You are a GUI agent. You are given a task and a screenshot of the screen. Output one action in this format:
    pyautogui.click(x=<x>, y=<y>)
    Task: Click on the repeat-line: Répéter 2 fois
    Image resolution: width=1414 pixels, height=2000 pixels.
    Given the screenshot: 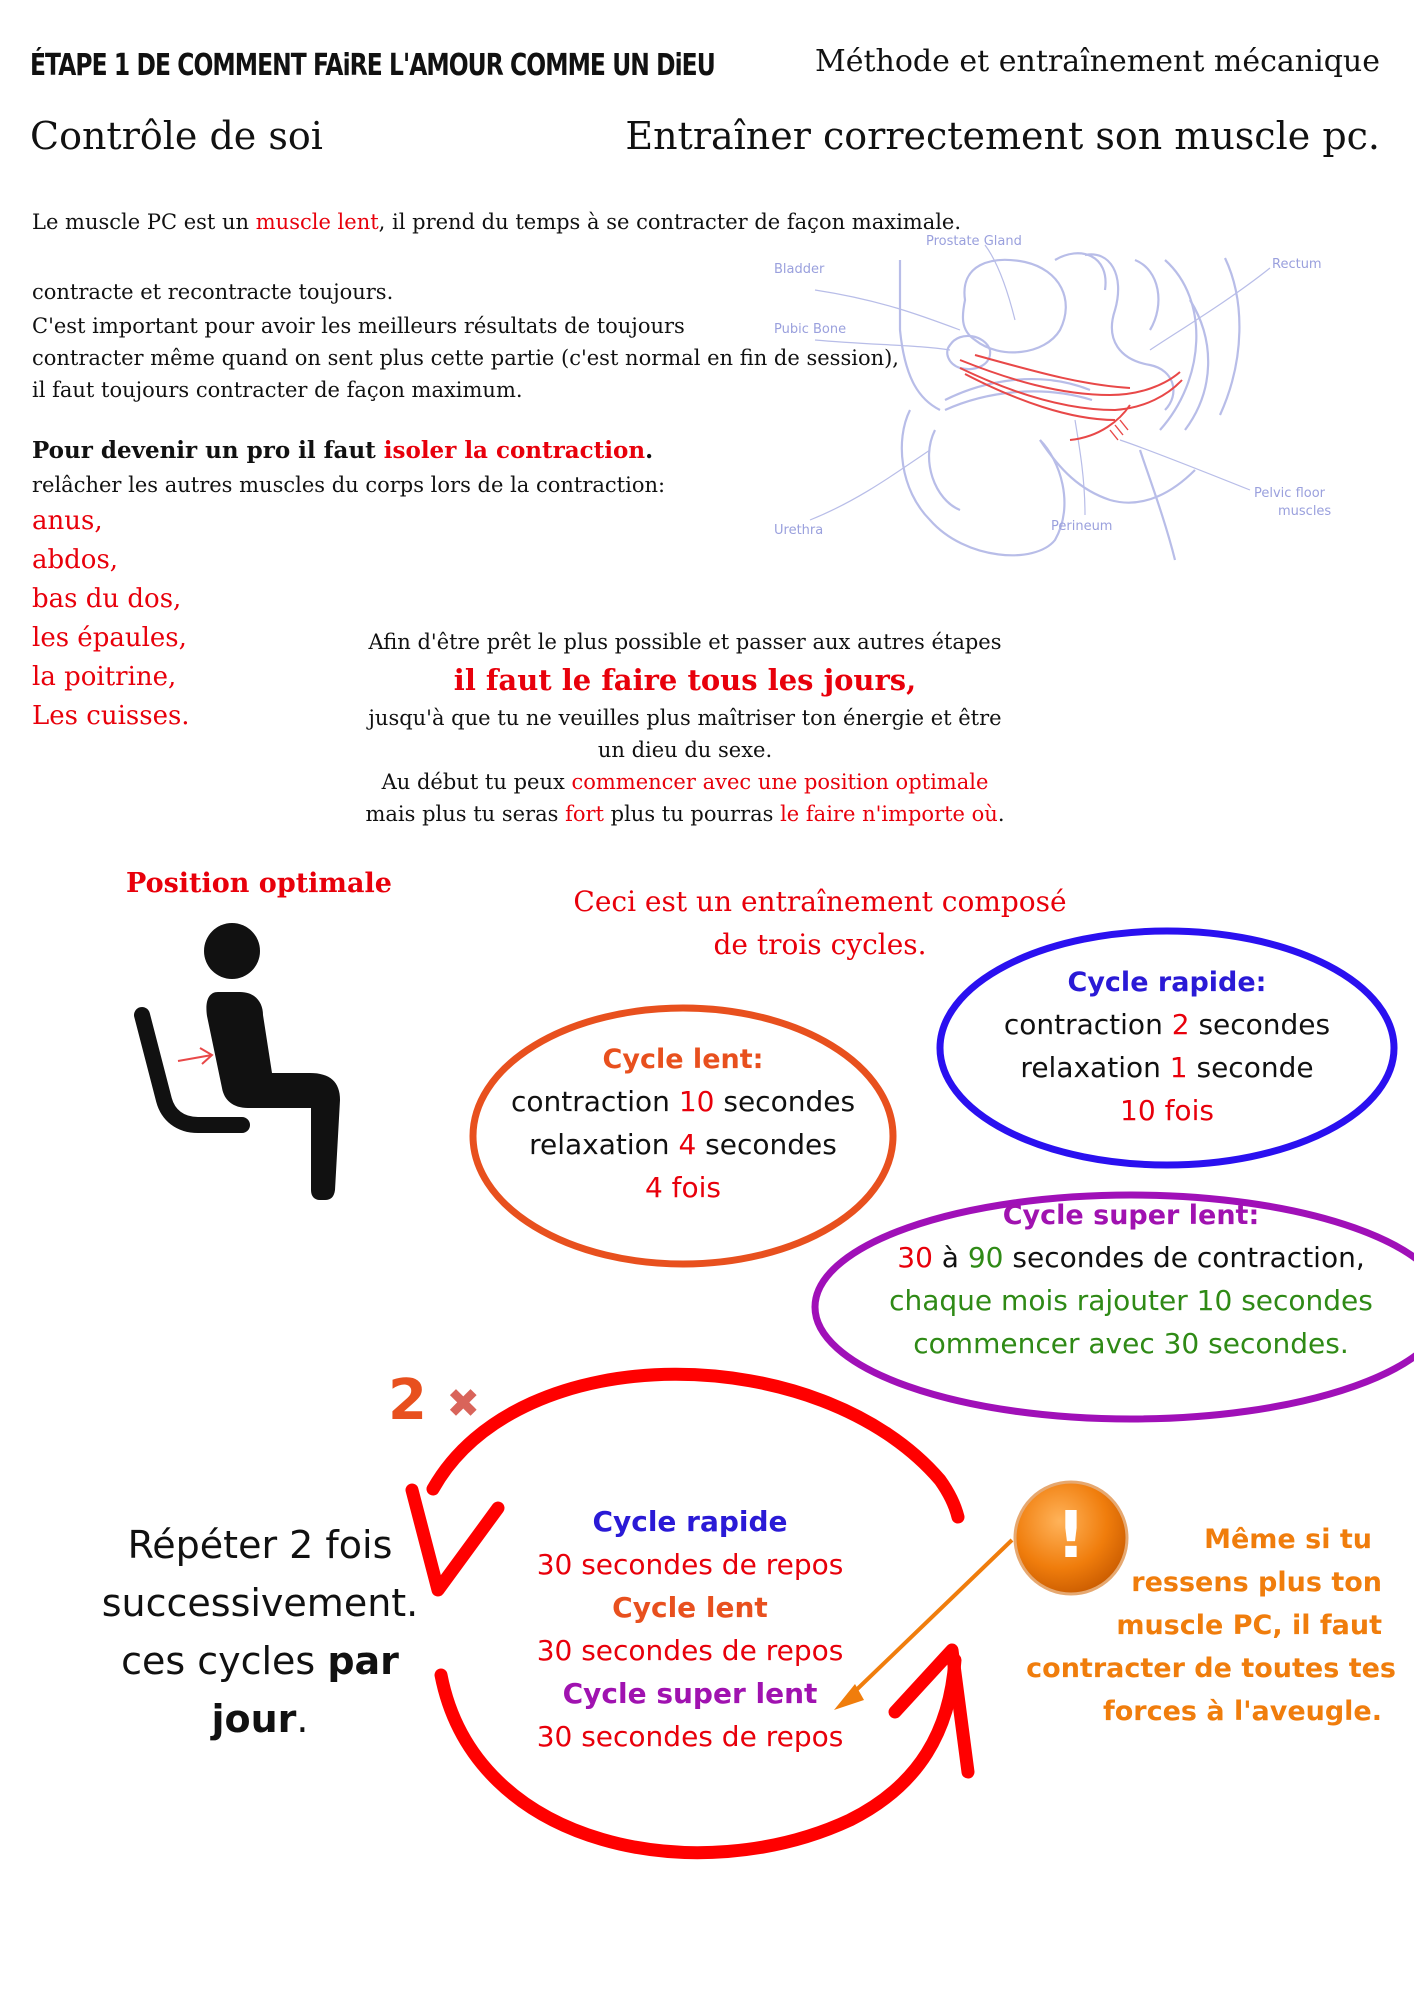 What is the action you would take?
    pyautogui.click(x=260, y=1545)
    